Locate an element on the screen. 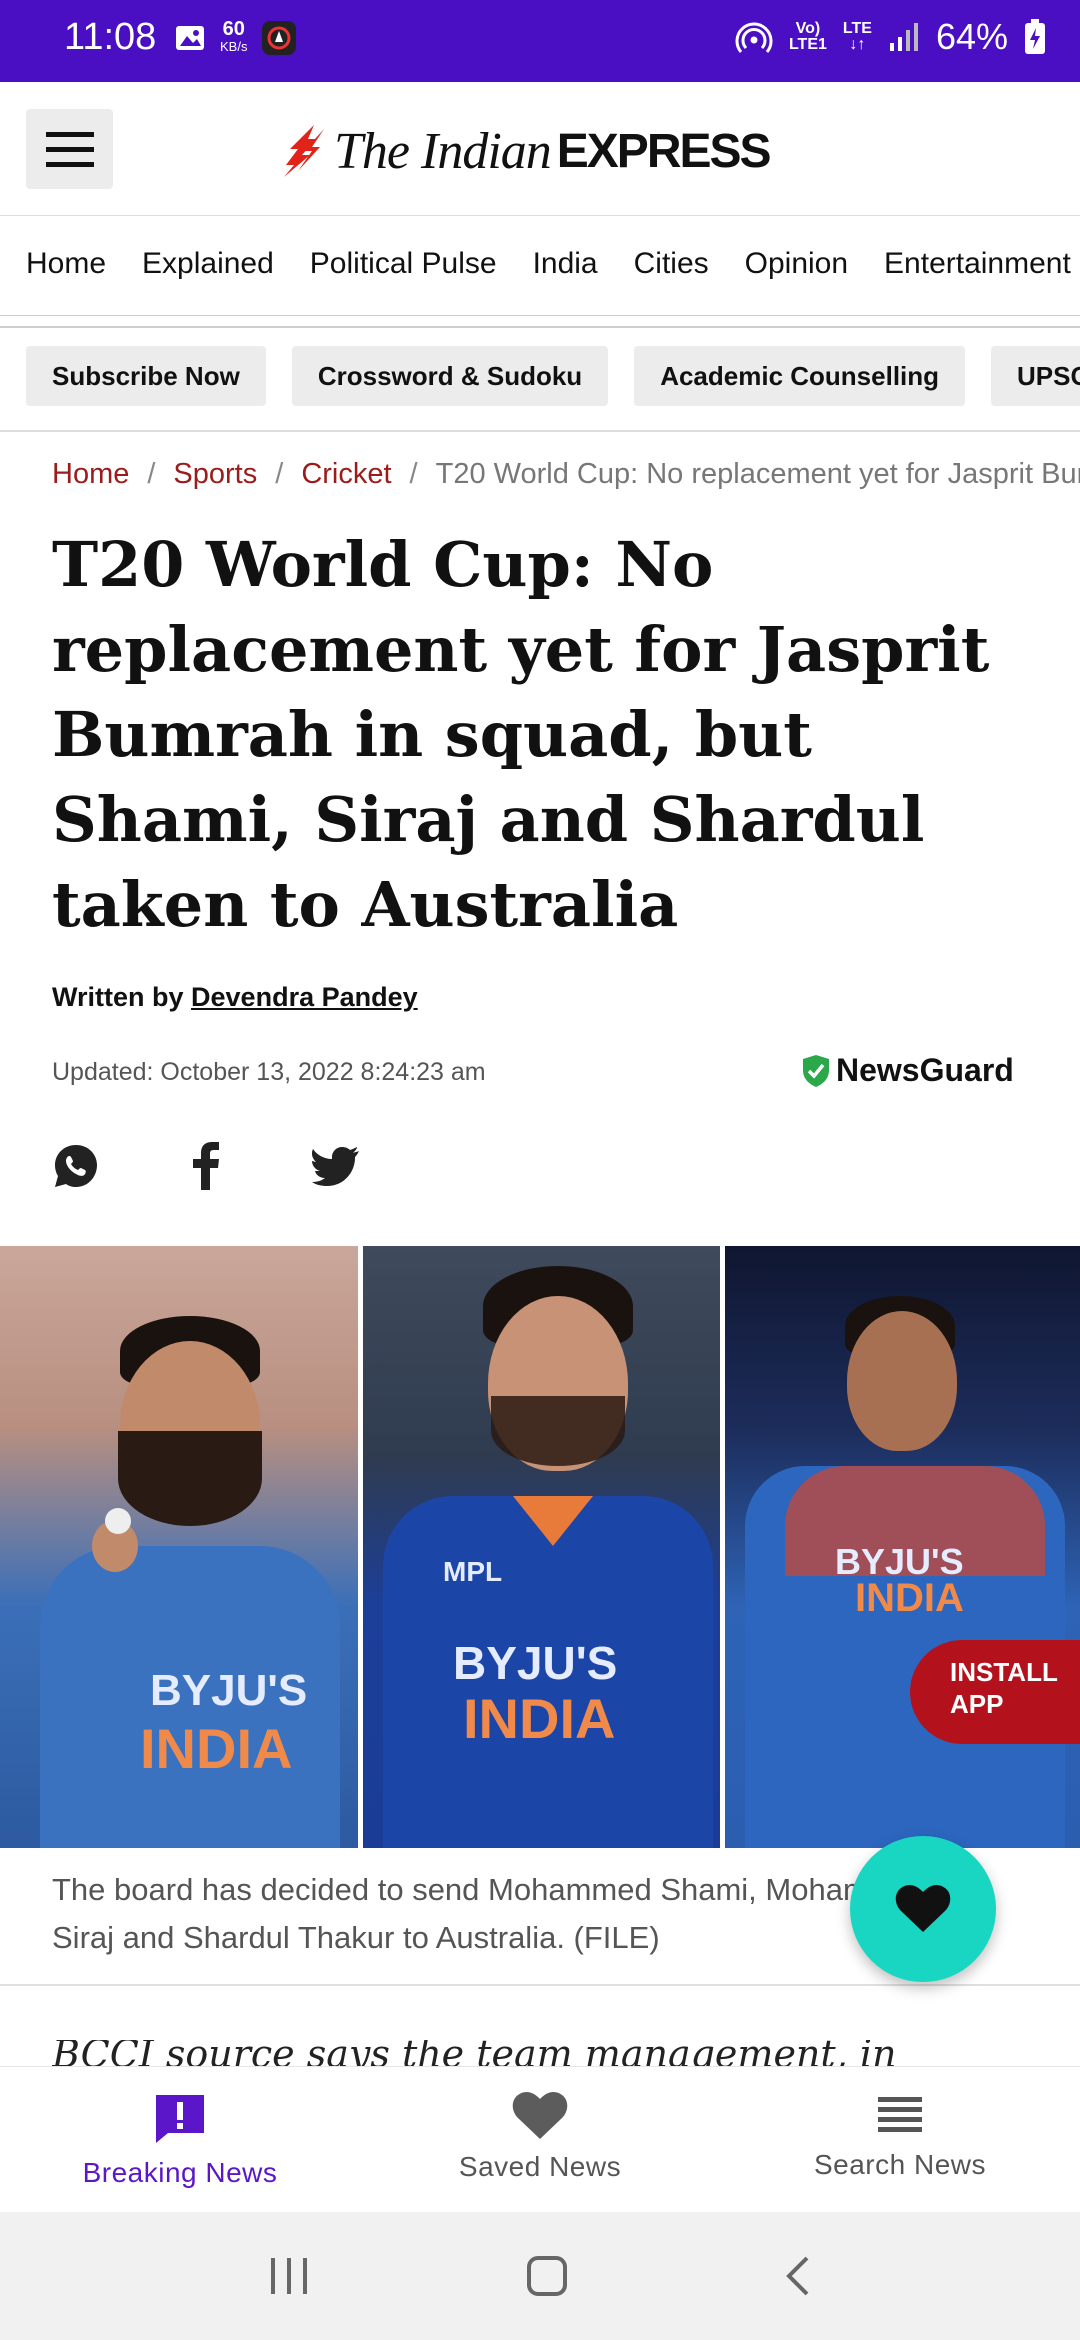  hamburger-menu-button is located at coordinates (69, 149).